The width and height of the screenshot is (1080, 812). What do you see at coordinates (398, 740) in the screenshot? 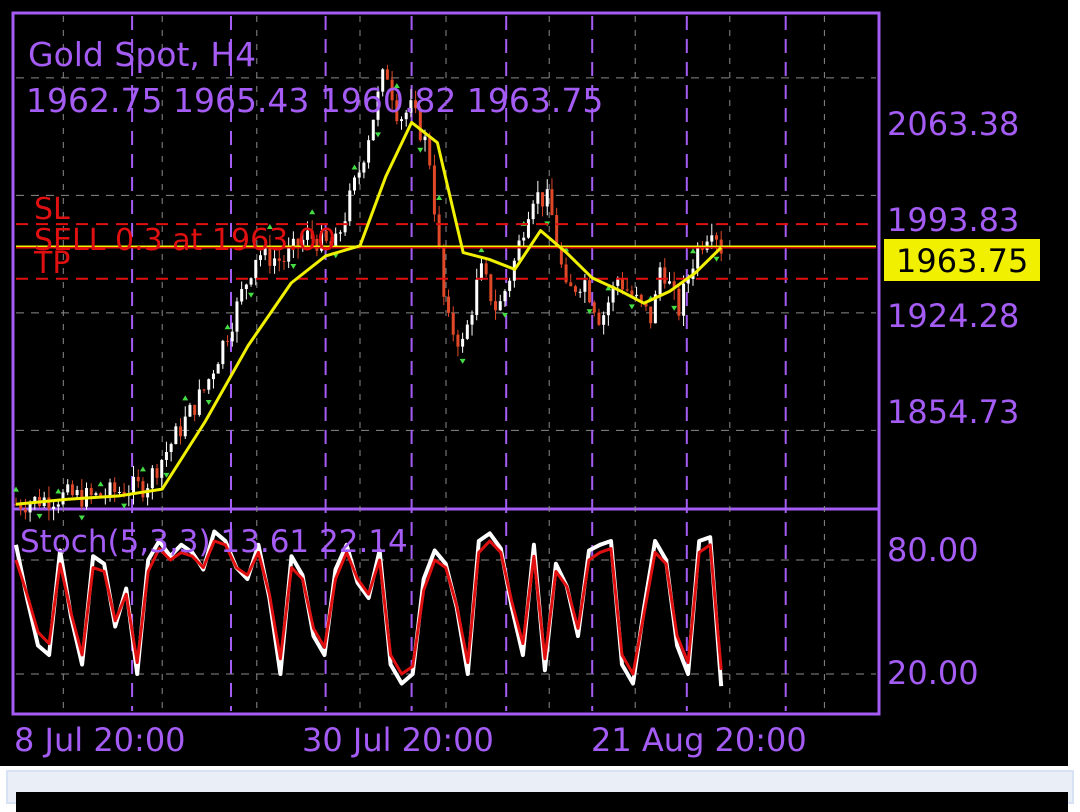
I see `time-tick-2: 30 Jul 20:00` at bounding box center [398, 740].